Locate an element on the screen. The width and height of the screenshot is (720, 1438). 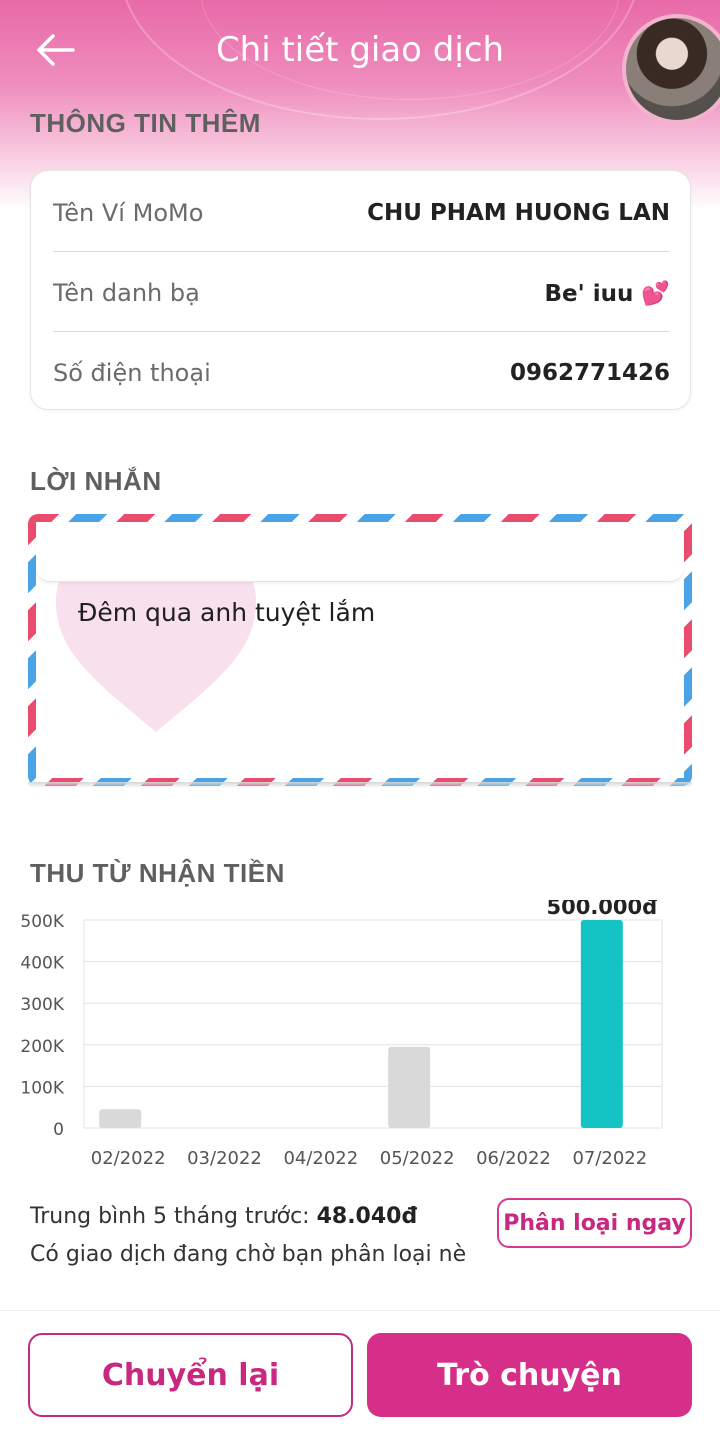
chart-bar-07-2022 is located at coordinates (601, 1024).